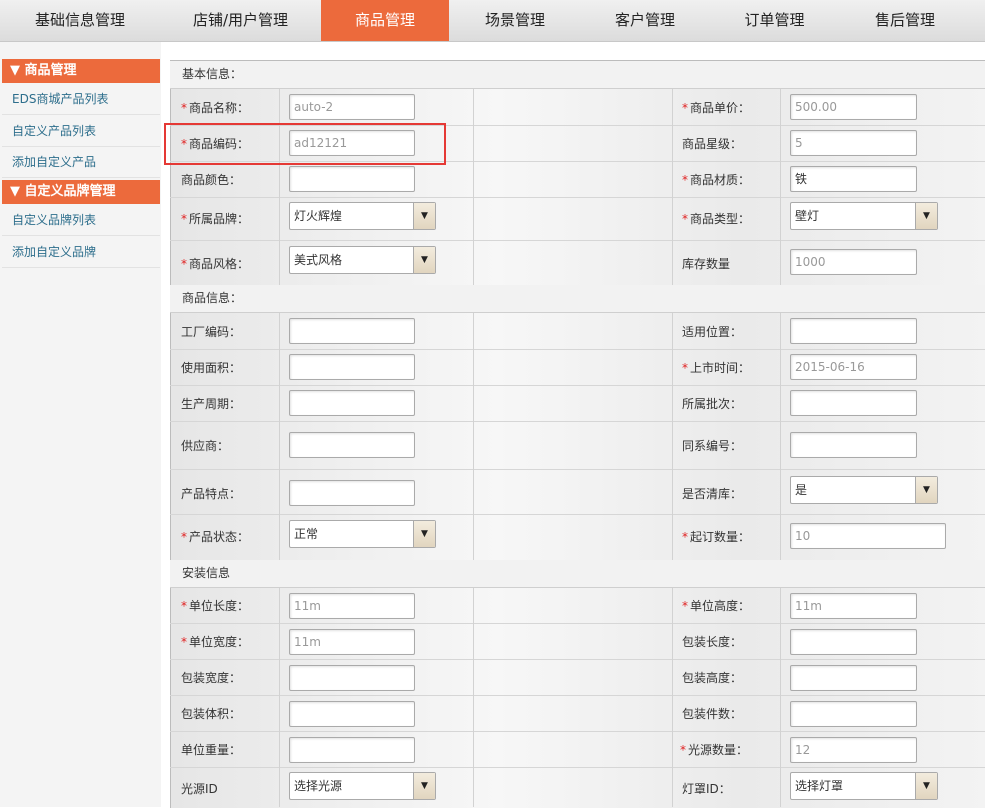 This screenshot has height=808, width=985. What do you see at coordinates (577, 574) in the screenshot?
I see `section-install-info: 安装信息` at bounding box center [577, 574].